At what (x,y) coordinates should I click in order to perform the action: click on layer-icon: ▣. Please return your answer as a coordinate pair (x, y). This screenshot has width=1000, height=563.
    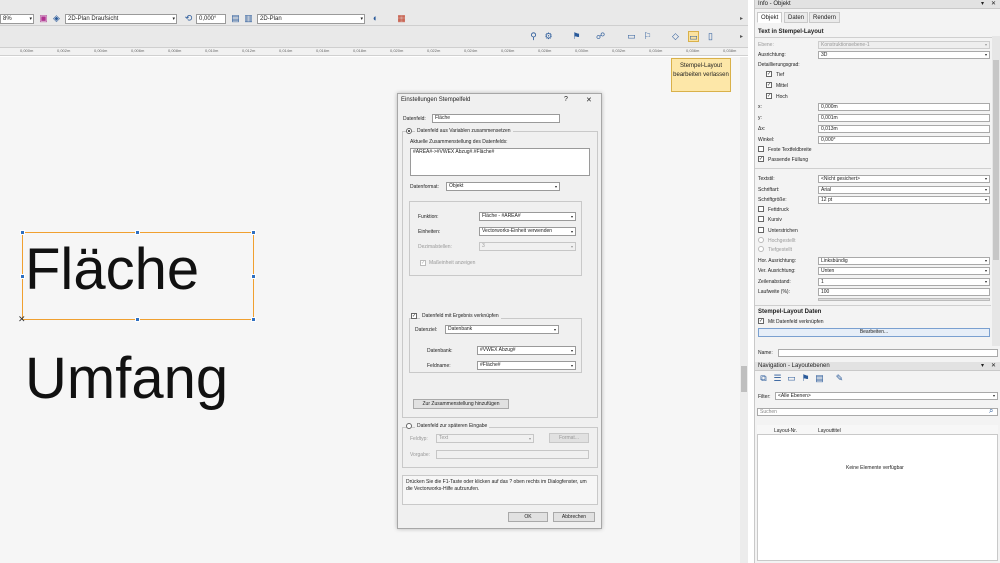
    Looking at the image, I should click on (43, 18).